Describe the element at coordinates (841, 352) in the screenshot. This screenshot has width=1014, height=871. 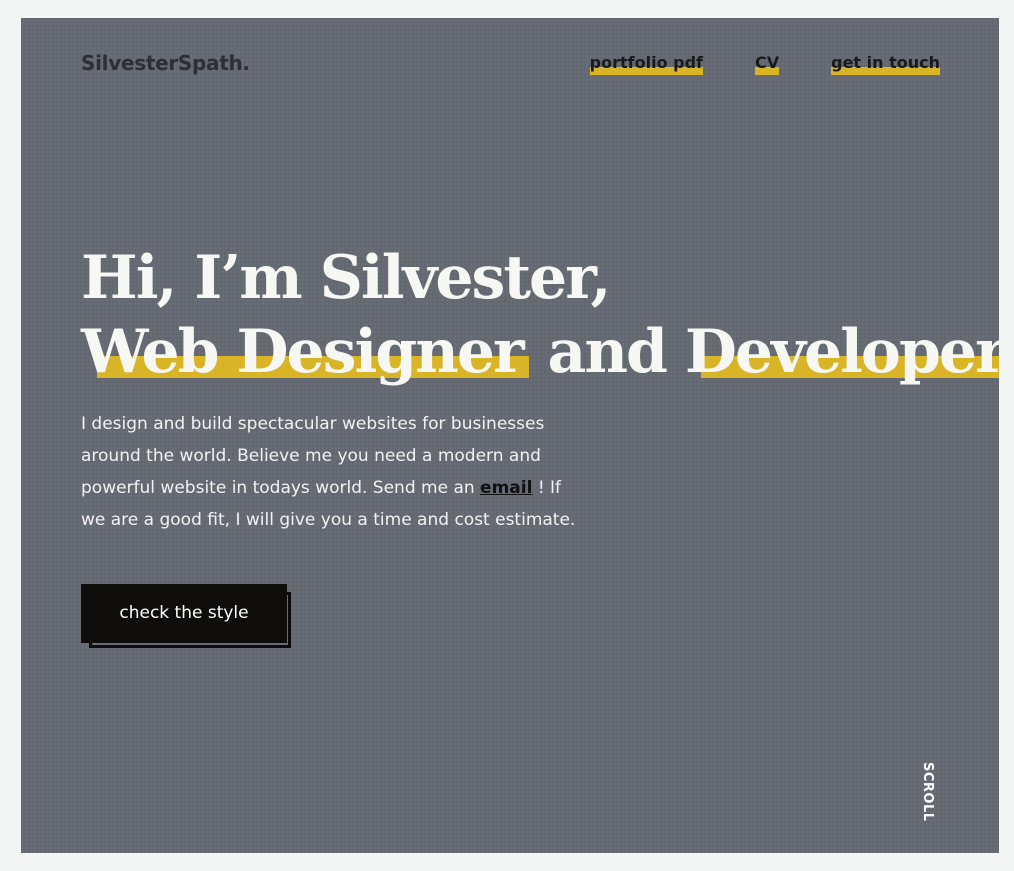
I see `highlight-role-developer: Developer` at that location.